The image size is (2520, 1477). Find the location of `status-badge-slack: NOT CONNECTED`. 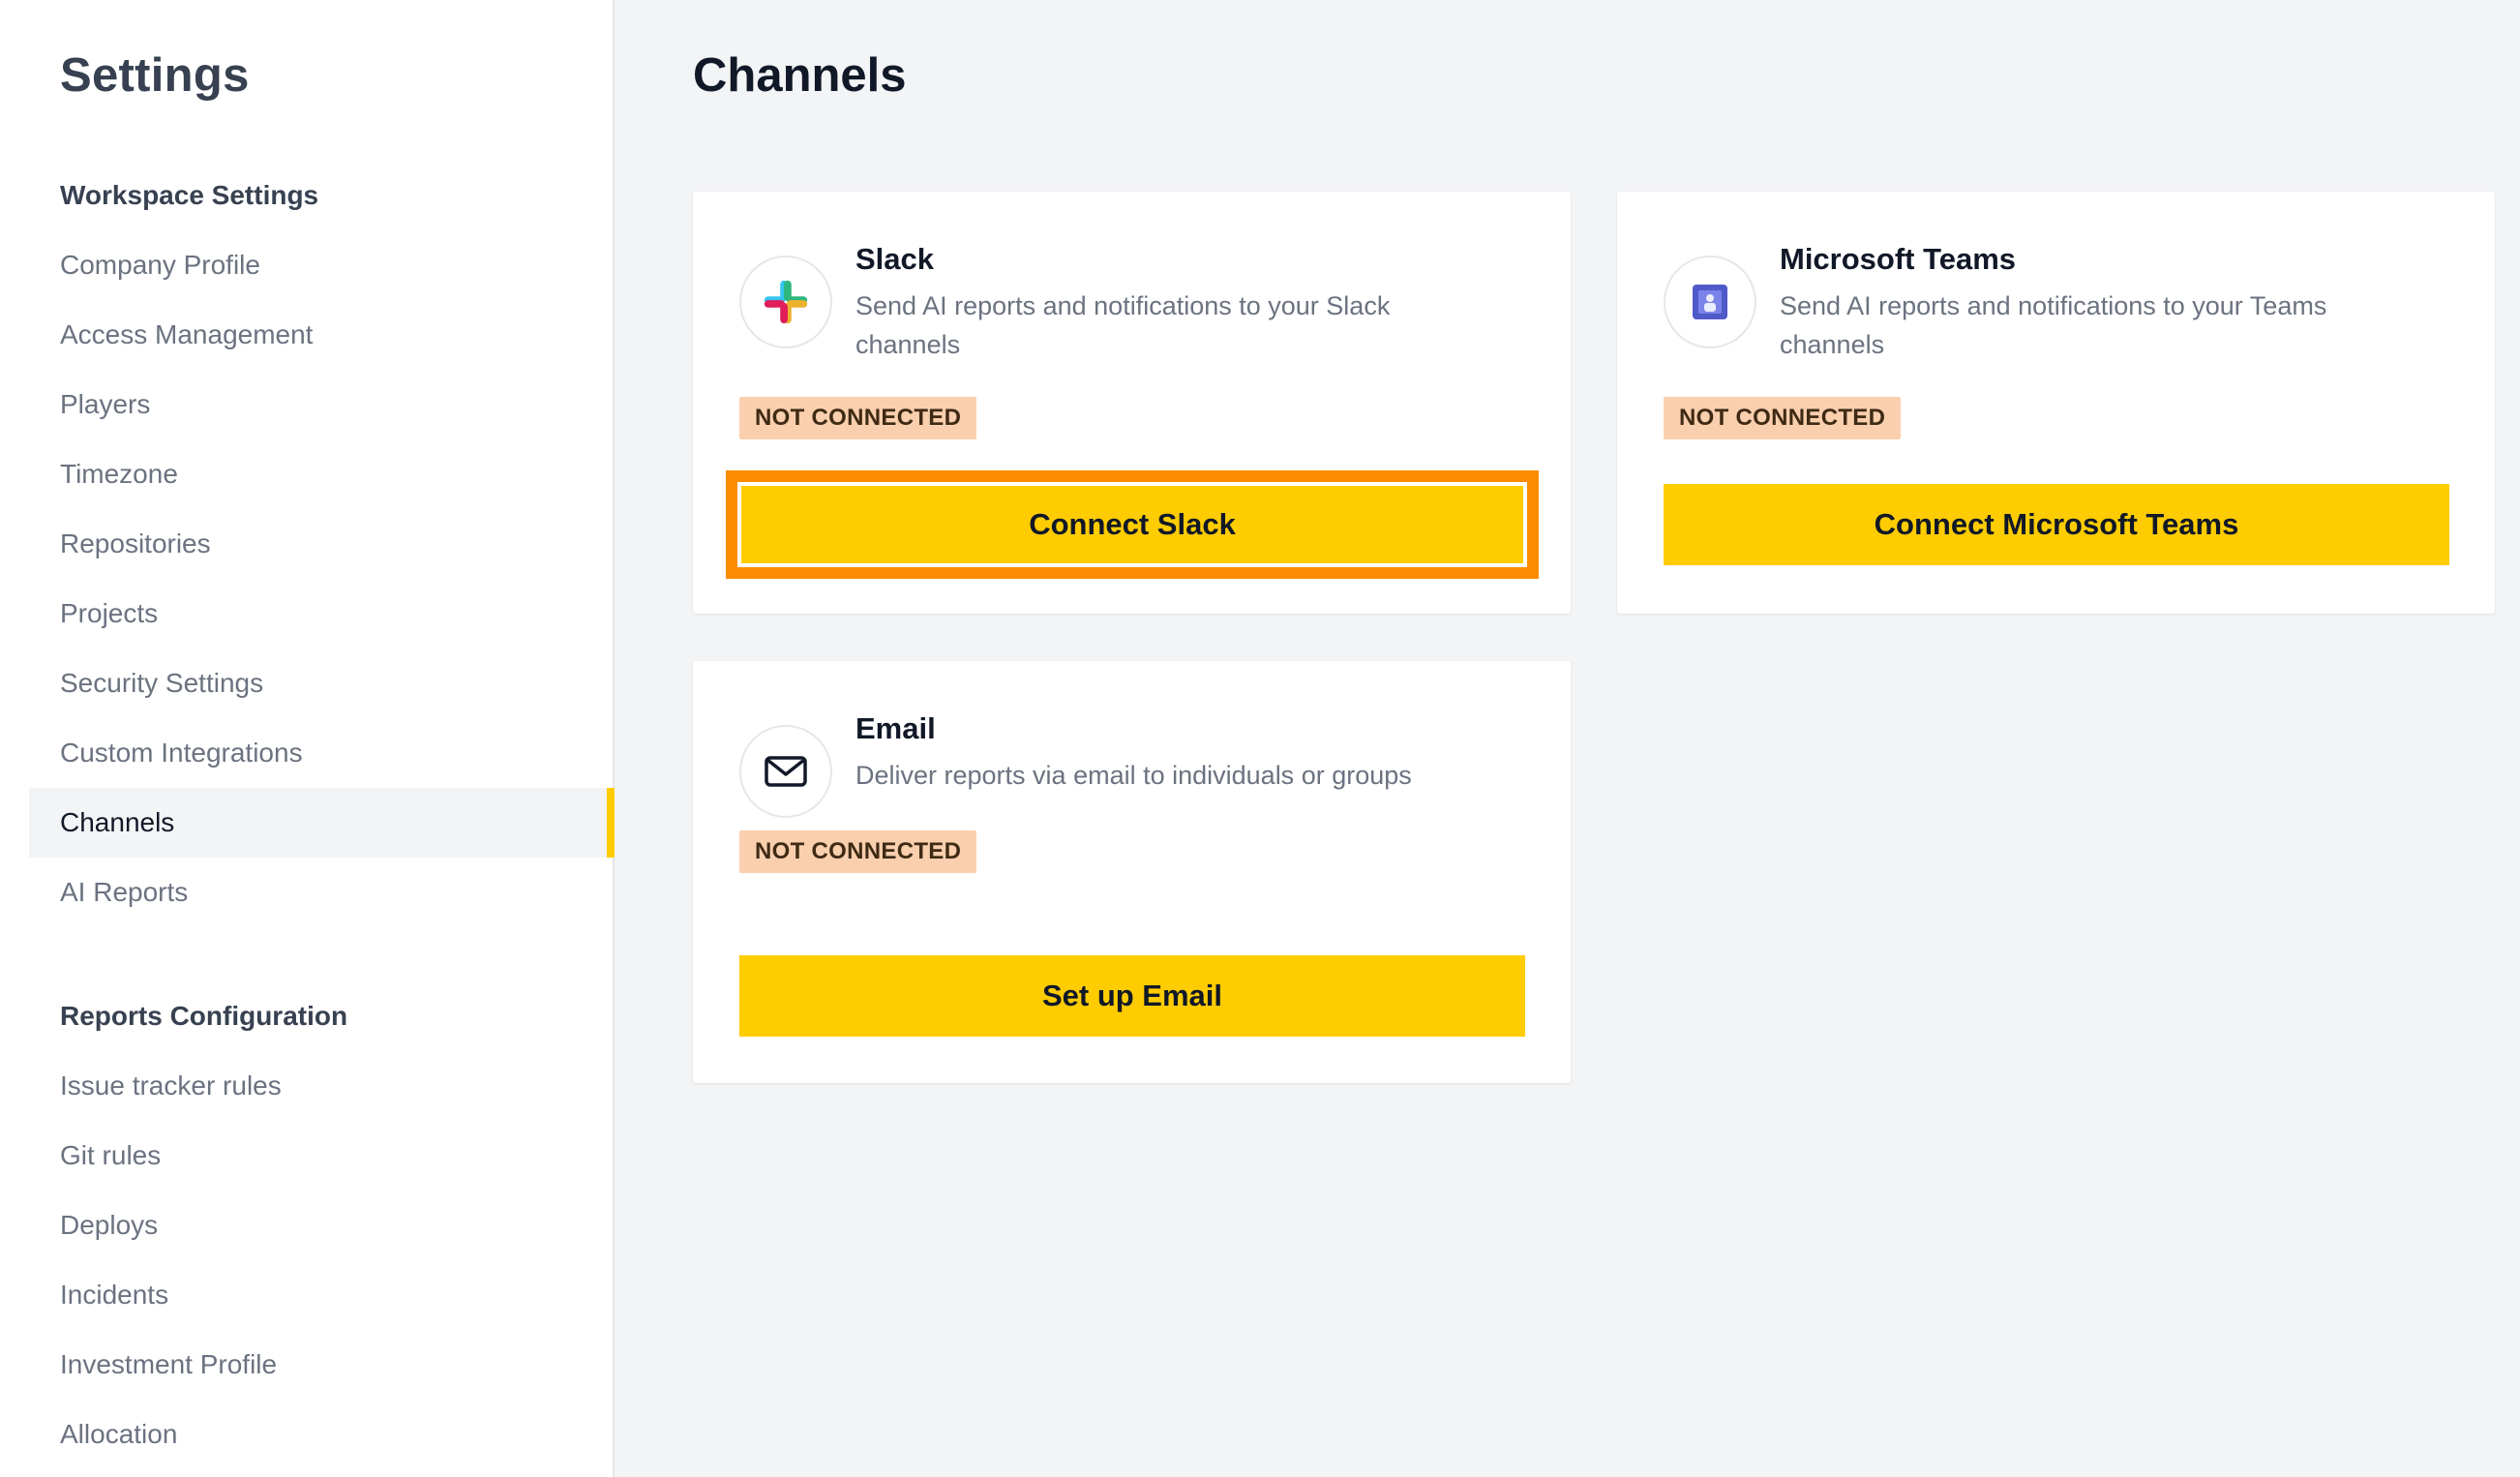

status-badge-slack: NOT CONNECTED is located at coordinates (858, 418).